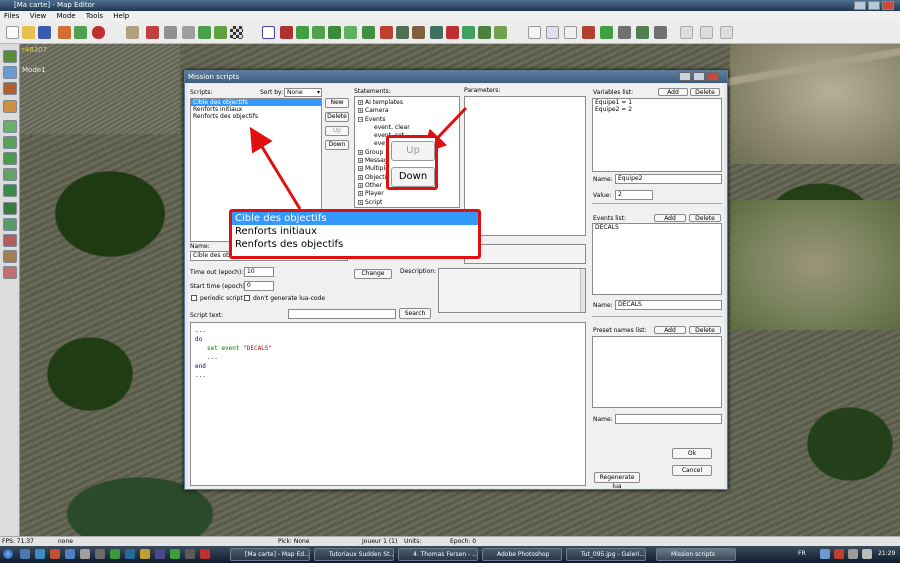 The height and width of the screenshot is (563, 900). Describe the element at coordinates (802, 553) in the screenshot. I see `language-indicator: FR` at that location.